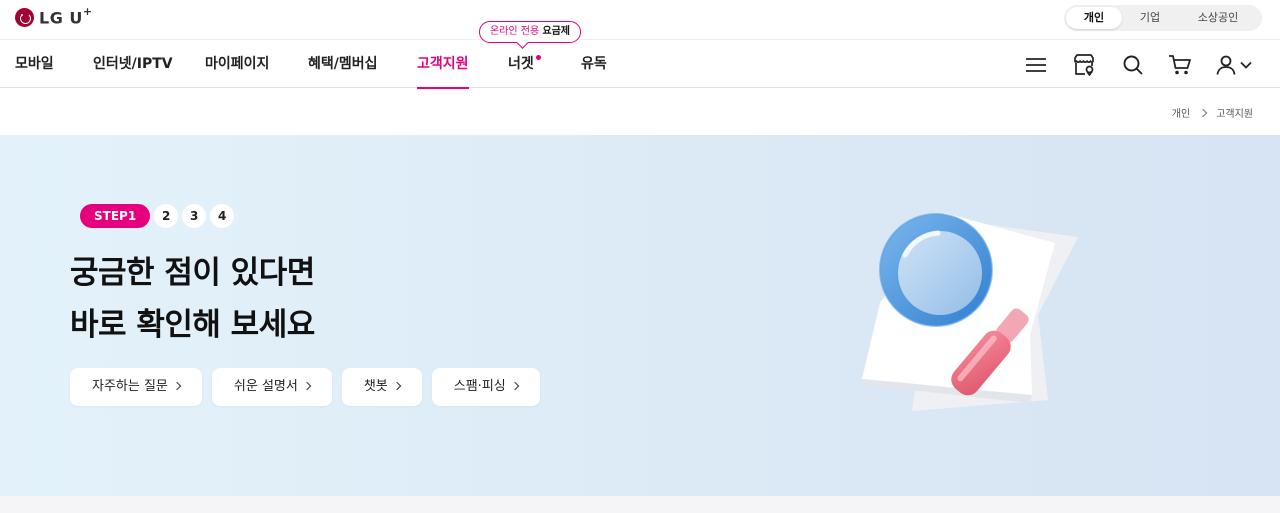 This screenshot has height=513, width=1280. I want to click on easy-guide-button: 쉬운 설명서, so click(271, 387).